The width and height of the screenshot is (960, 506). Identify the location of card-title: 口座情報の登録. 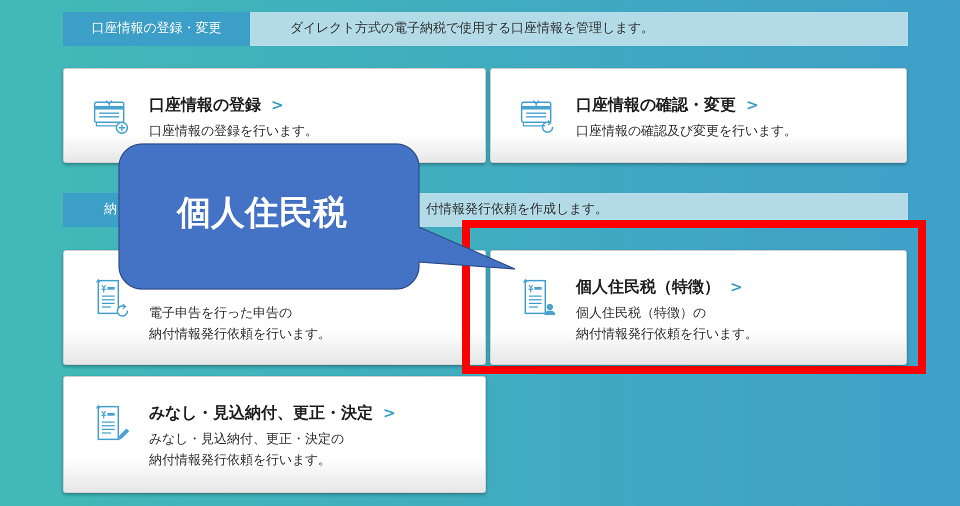
(205, 105).